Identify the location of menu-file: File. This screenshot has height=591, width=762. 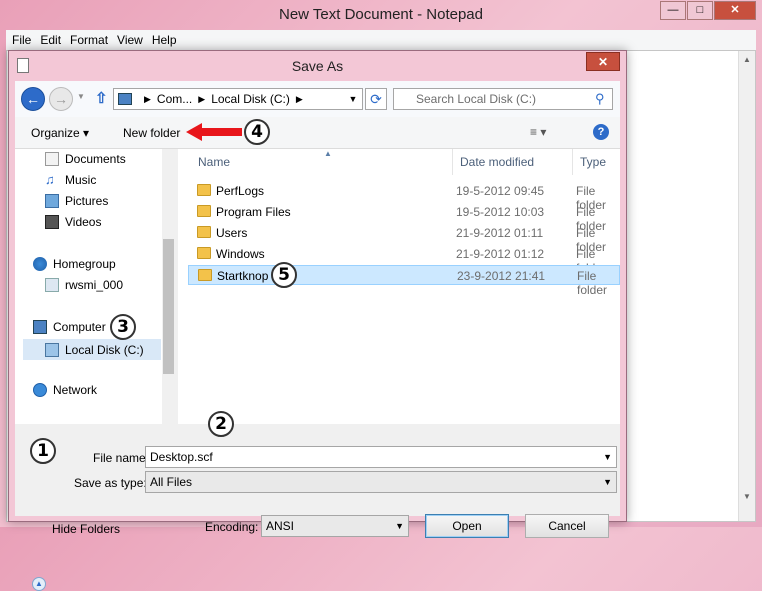
(24, 40).